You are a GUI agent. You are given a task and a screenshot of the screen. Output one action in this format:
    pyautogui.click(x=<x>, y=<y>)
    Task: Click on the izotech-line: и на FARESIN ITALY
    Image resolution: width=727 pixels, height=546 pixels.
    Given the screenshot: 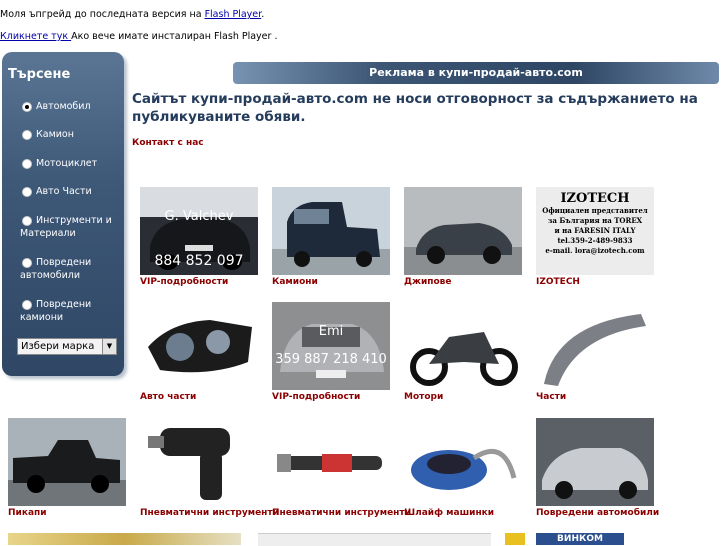 What is the action you would take?
    pyautogui.click(x=595, y=230)
    